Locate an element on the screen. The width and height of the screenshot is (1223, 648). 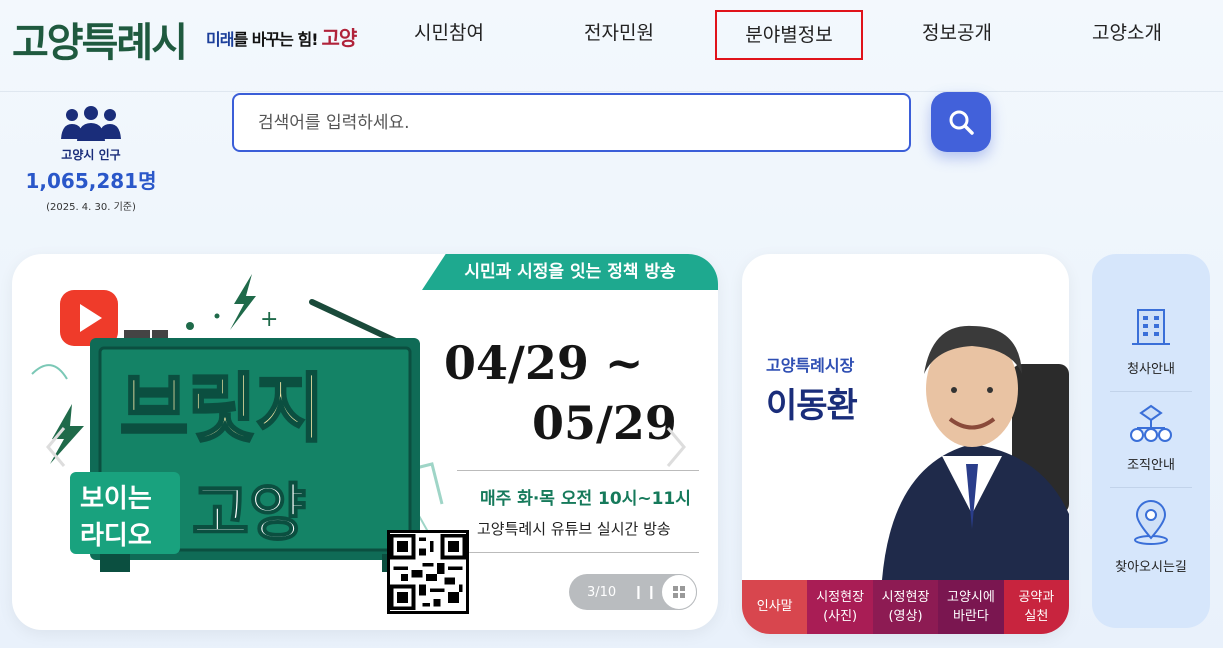
quick-item-directions: 찾아오시는길 is located at coordinates (1151, 537).